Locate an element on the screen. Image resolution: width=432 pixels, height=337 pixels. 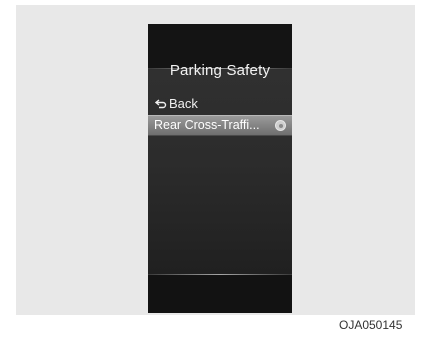
back-button: Back is located at coordinates (176, 103).